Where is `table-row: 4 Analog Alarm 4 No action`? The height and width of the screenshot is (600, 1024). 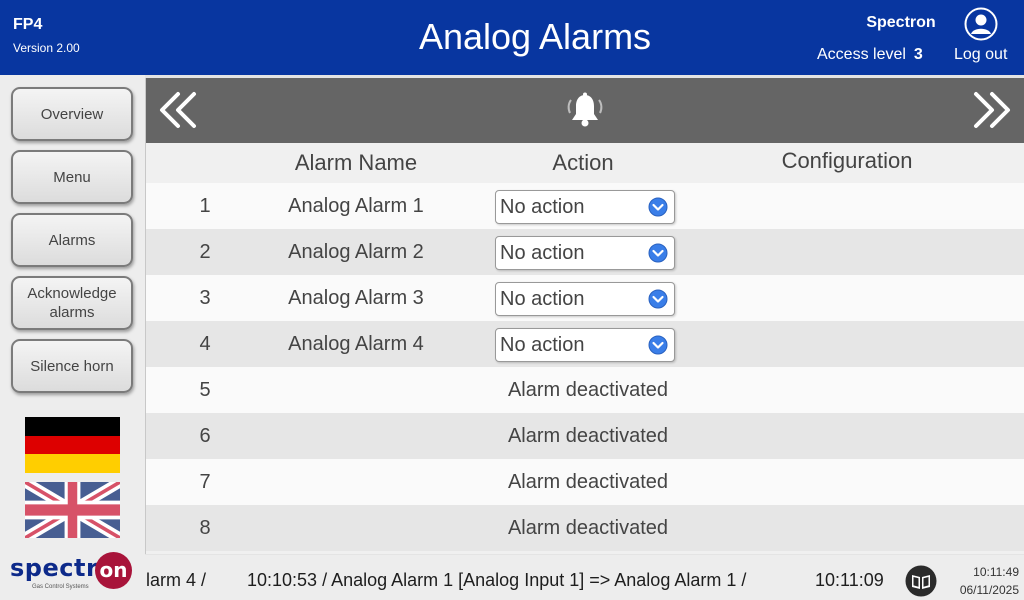
table-row: 4 Analog Alarm 4 No action is located at coordinates (585, 344).